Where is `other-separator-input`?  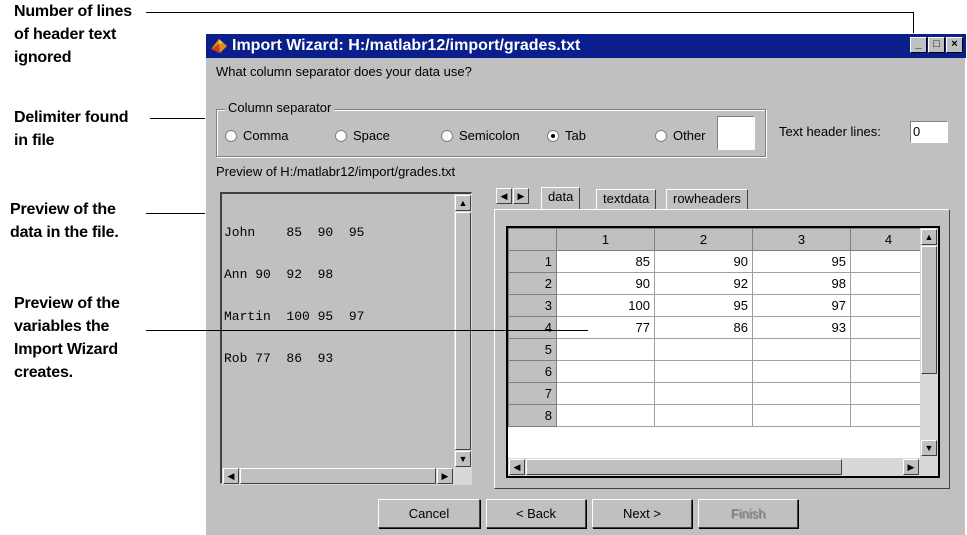
other-separator-input is located at coordinates (736, 133).